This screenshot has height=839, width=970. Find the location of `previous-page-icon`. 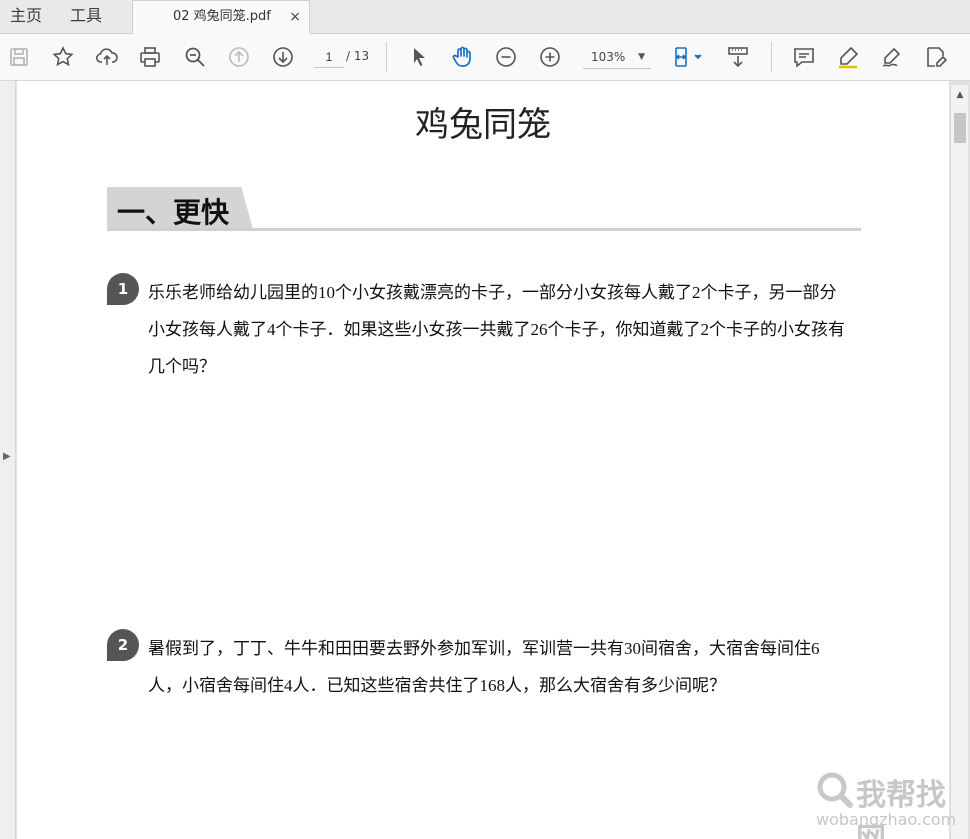

previous-page-icon is located at coordinates (239, 57).